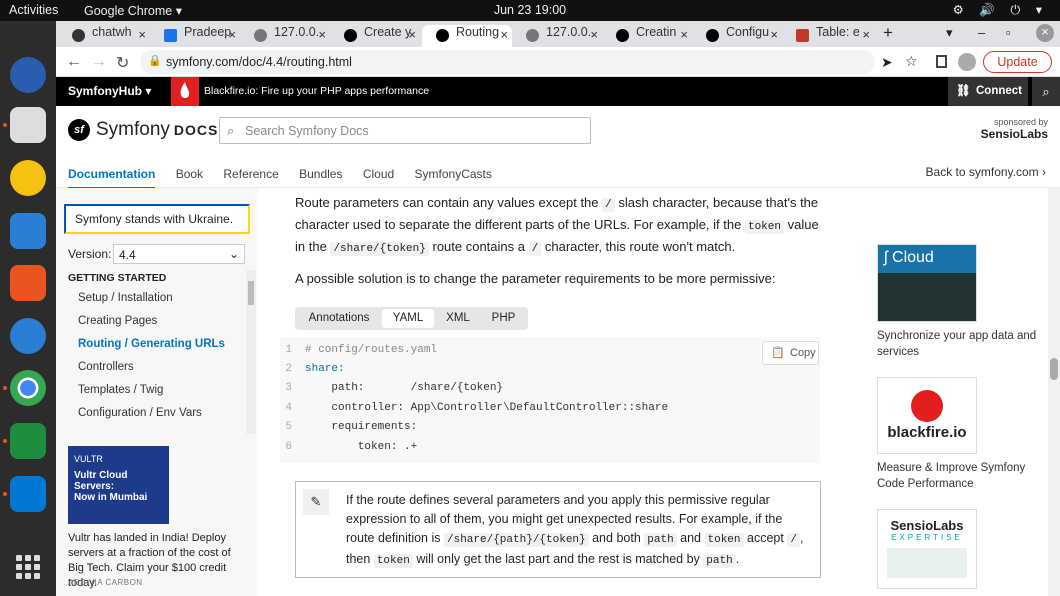  Describe the element at coordinates (408, 318) in the screenshot. I see `tab-yaml: YAML` at that location.